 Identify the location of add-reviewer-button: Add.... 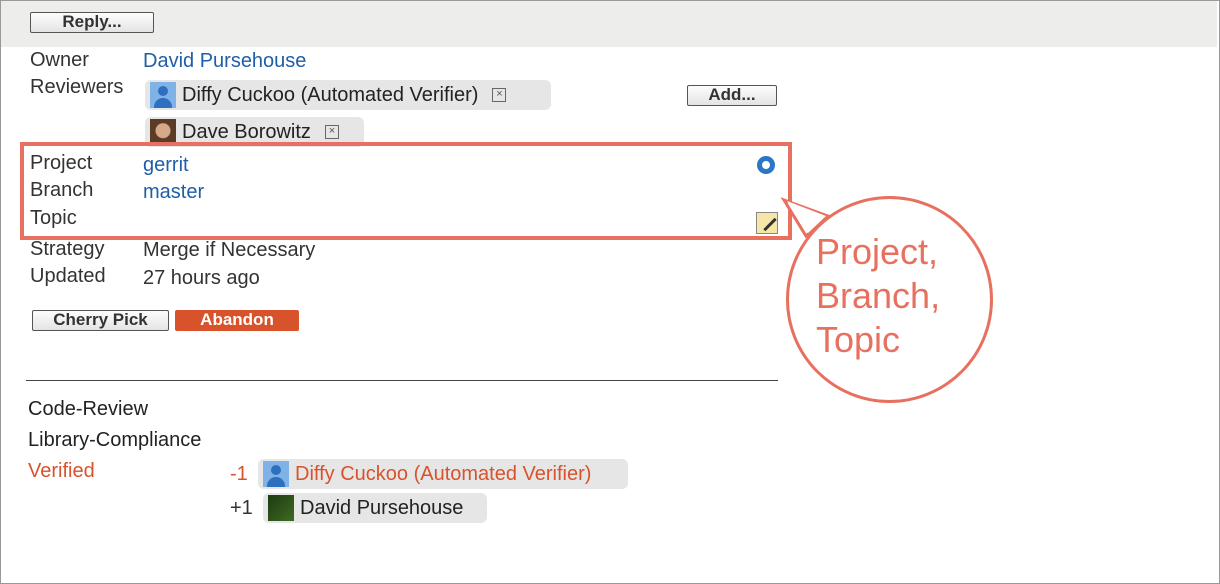
(732, 95).